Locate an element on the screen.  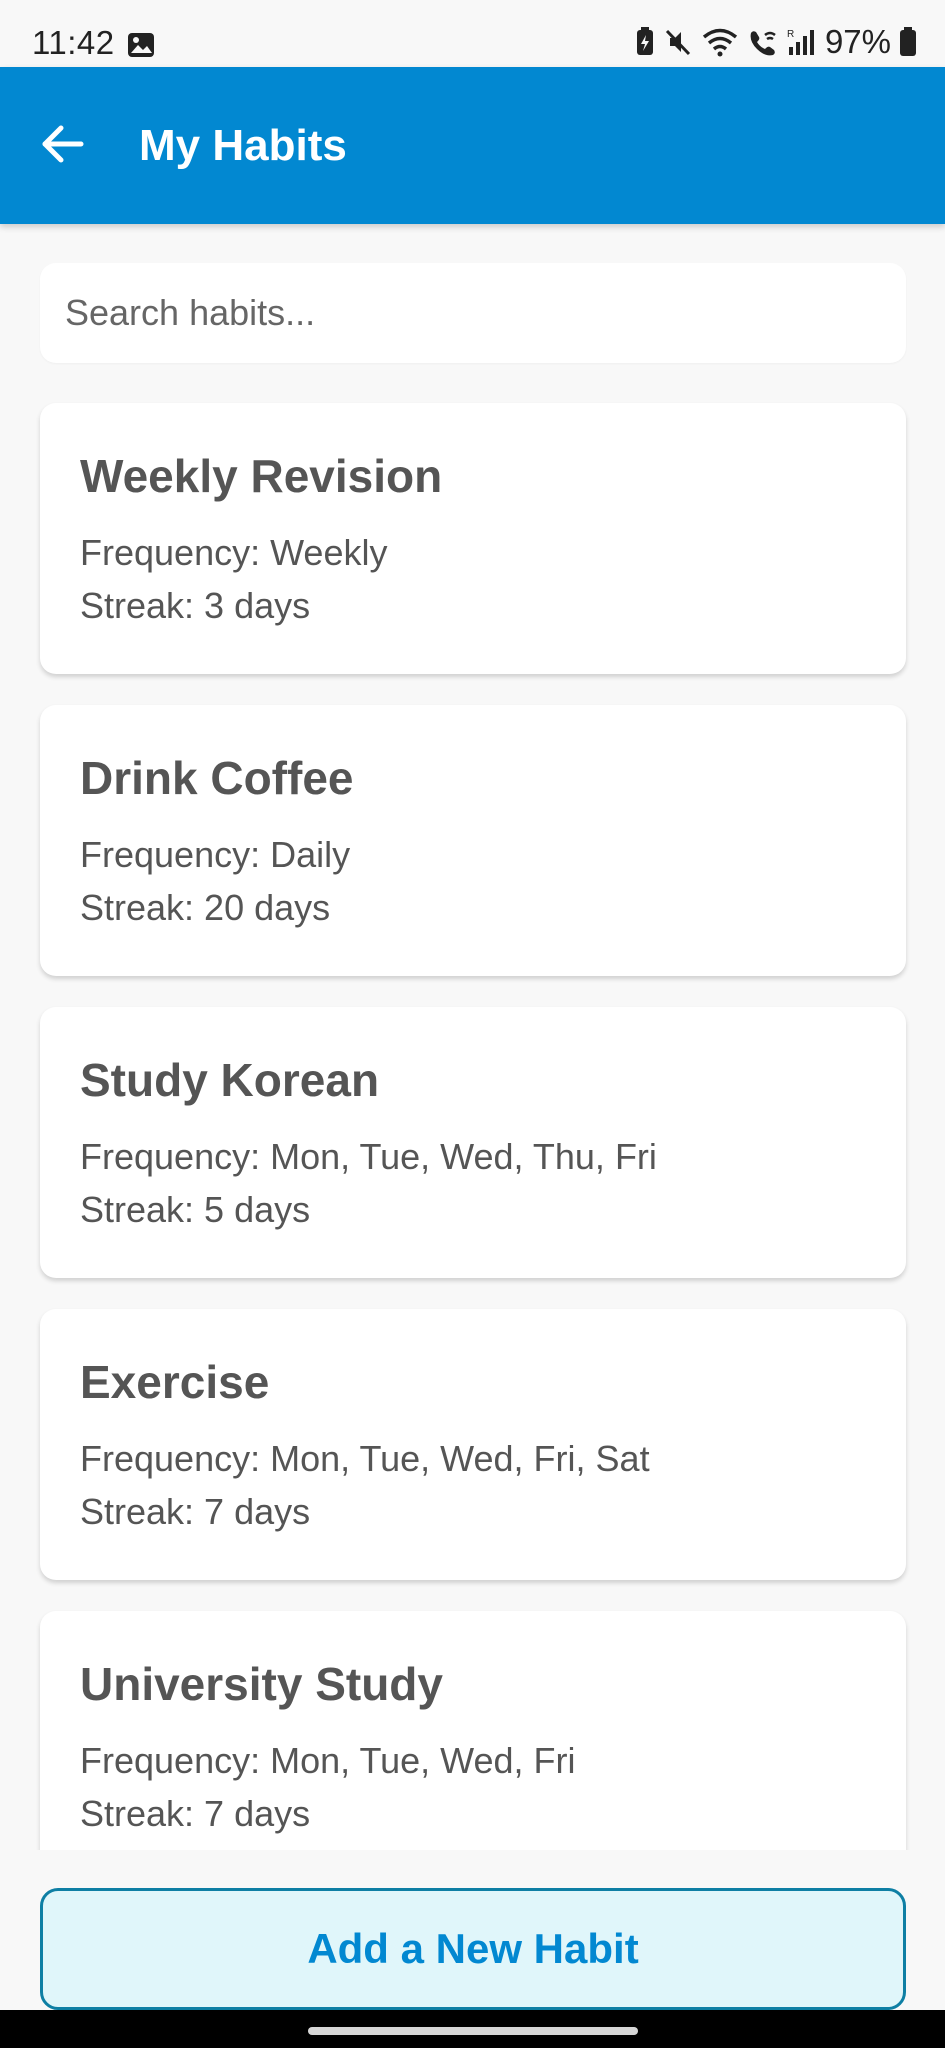
battery-percent: 97% is located at coordinates (857, 41).